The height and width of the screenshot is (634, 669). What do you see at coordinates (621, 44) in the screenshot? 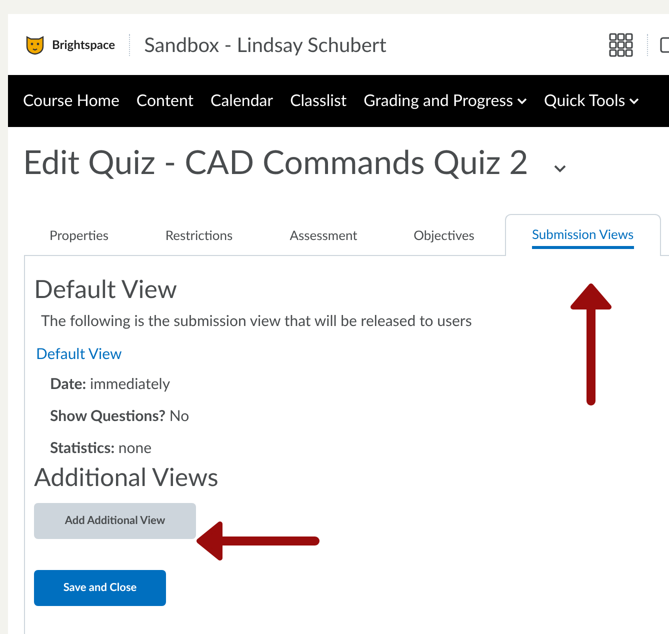
I see `grid-icon` at bounding box center [621, 44].